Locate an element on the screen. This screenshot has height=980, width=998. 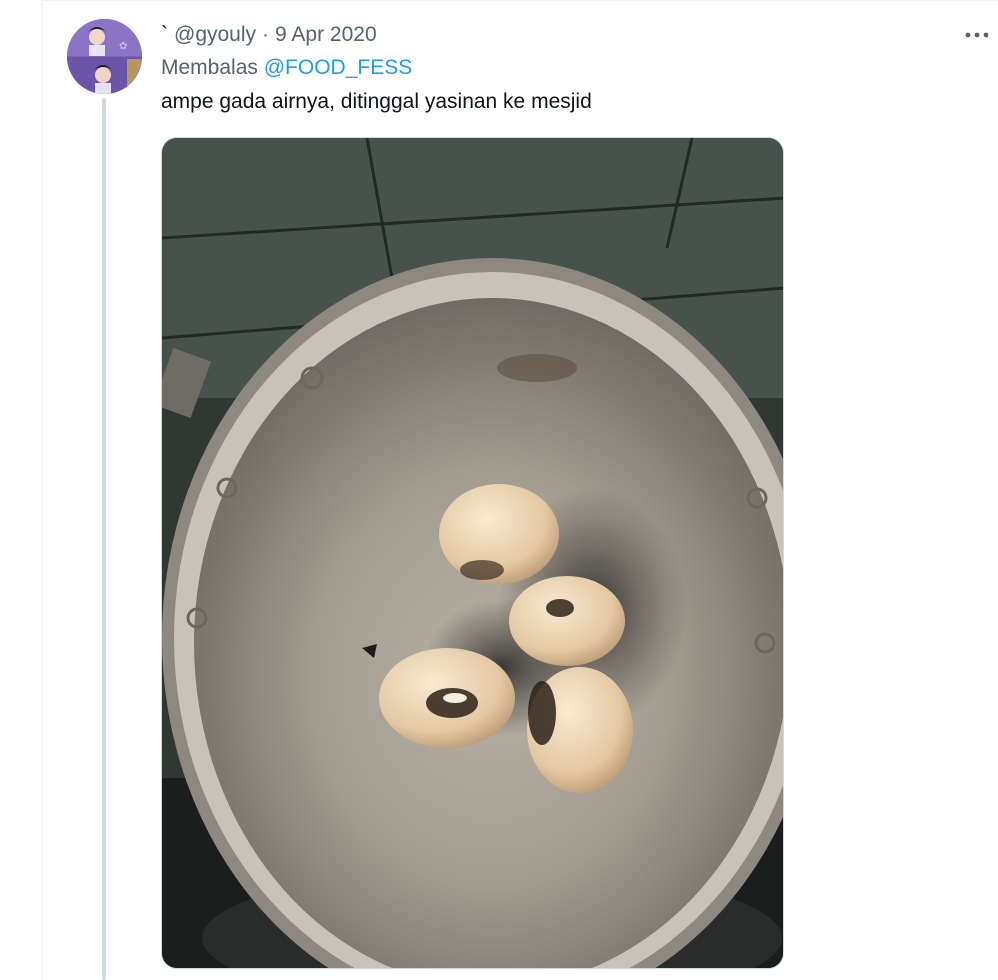
avatar: ✿ is located at coordinates (104, 56).